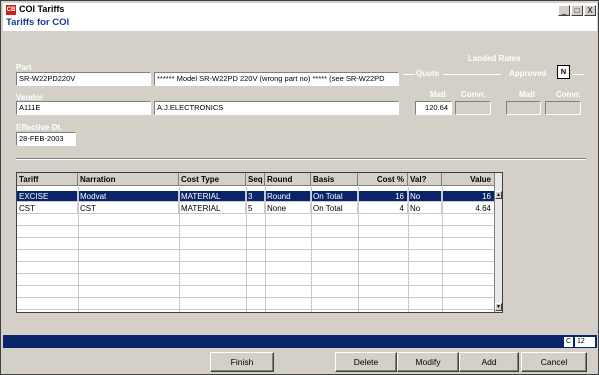 The image size is (599, 375). Describe the element at coordinates (498, 195) in the screenshot. I see `scroll-up-arrow-icon: ▲` at that location.